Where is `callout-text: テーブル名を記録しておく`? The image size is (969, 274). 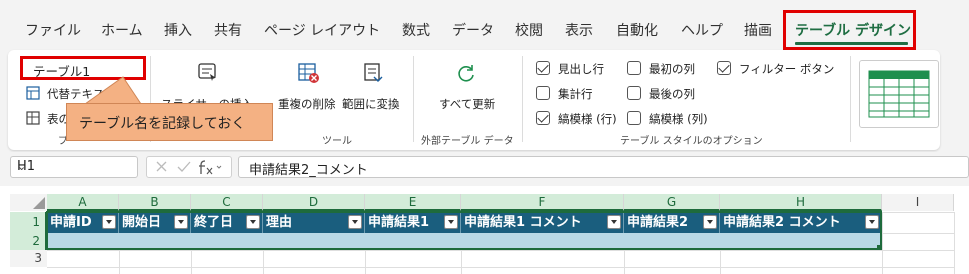
callout-text: テーブル名を記録しておく is located at coordinates (162, 124).